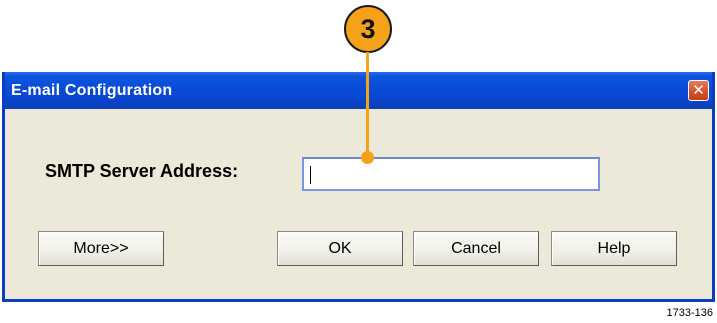  Describe the element at coordinates (92, 90) in the screenshot. I see `dialog-title: E-mail Configuration` at that location.